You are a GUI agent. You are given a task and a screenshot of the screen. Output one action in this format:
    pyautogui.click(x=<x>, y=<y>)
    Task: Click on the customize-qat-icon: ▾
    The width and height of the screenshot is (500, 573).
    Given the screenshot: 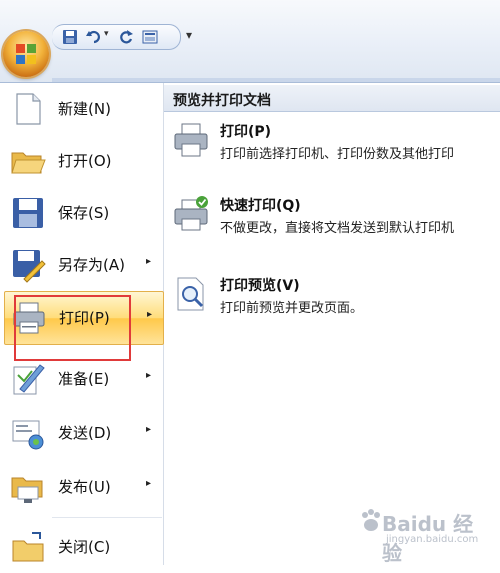 What is the action you would take?
    pyautogui.click(x=189, y=35)
    